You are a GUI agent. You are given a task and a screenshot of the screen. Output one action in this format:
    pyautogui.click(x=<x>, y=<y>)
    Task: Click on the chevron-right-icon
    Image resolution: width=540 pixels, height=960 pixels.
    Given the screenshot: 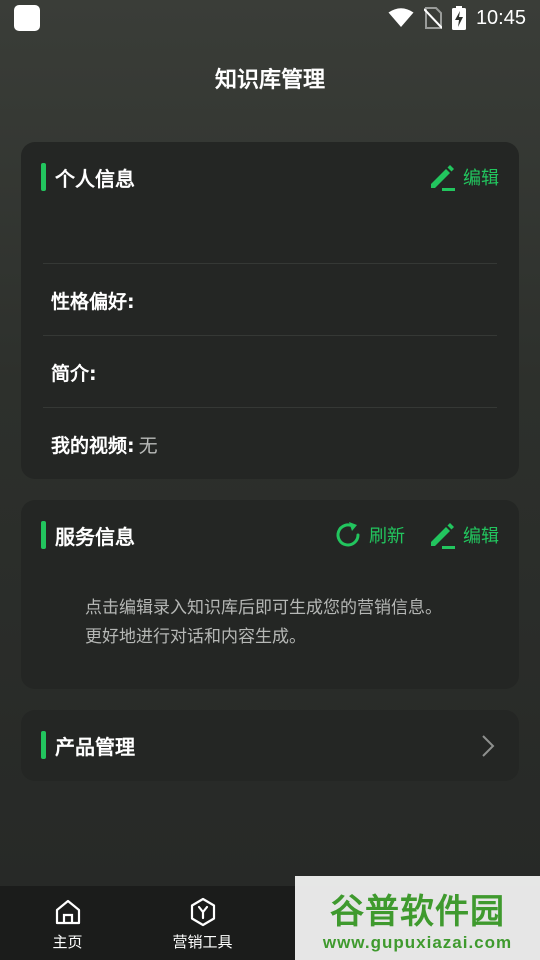 What is the action you would take?
    pyautogui.click(x=488, y=746)
    